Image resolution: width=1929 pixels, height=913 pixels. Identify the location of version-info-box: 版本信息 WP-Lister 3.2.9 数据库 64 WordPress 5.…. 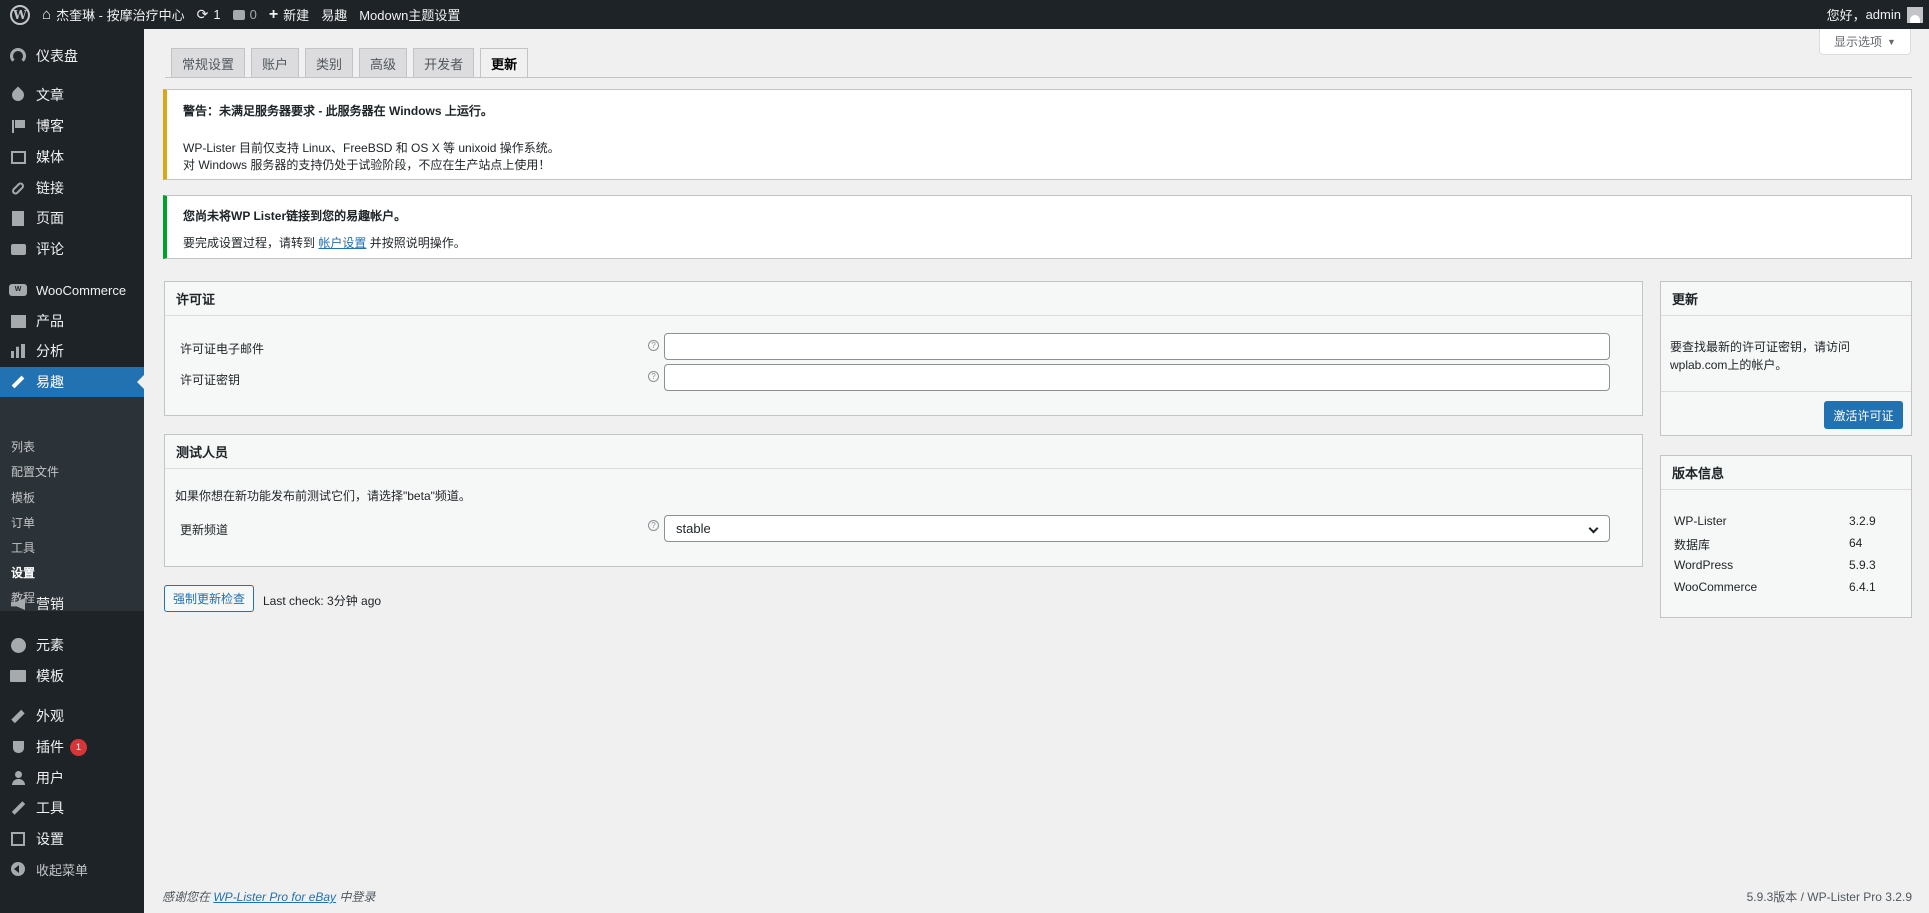
(1786, 536).